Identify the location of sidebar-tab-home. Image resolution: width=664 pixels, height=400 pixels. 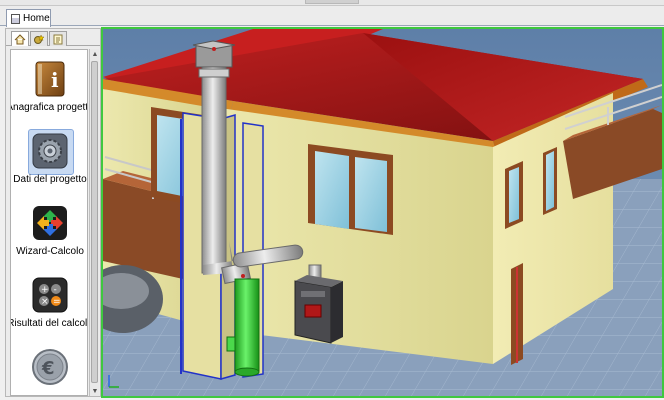
(20, 38).